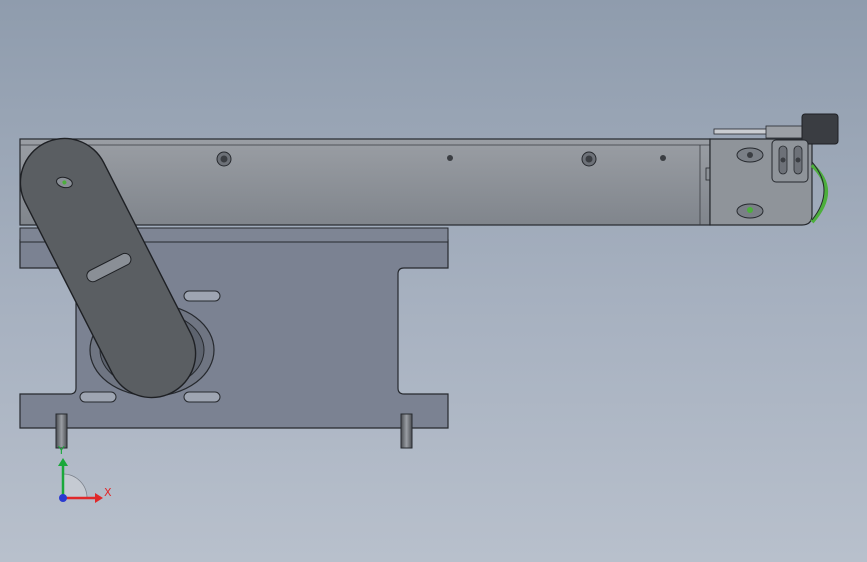  What do you see at coordinates (202, 397) in the screenshot?
I see `slot-bottom-right` at bounding box center [202, 397].